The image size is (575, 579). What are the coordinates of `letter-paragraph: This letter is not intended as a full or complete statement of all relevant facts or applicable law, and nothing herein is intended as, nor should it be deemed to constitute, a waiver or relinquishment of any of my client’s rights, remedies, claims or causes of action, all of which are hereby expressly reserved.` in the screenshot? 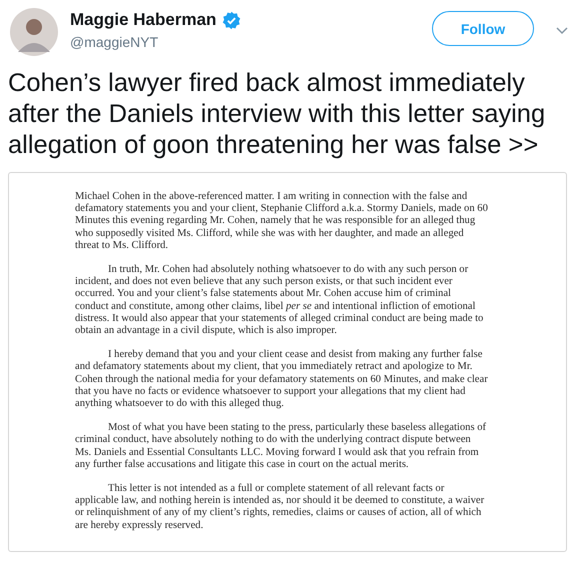 It's located at (280, 507).